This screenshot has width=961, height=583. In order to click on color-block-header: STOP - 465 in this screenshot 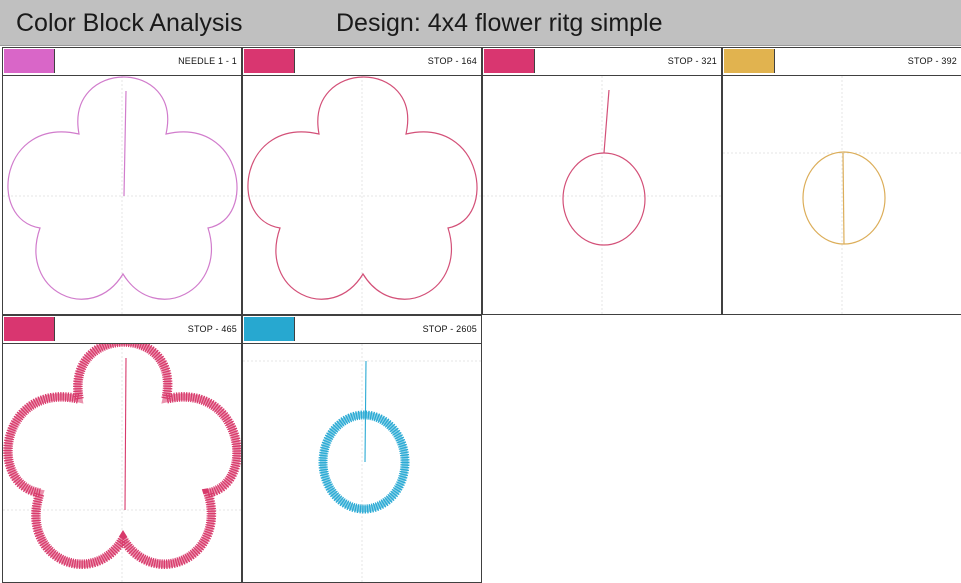, I will do `click(122, 330)`.